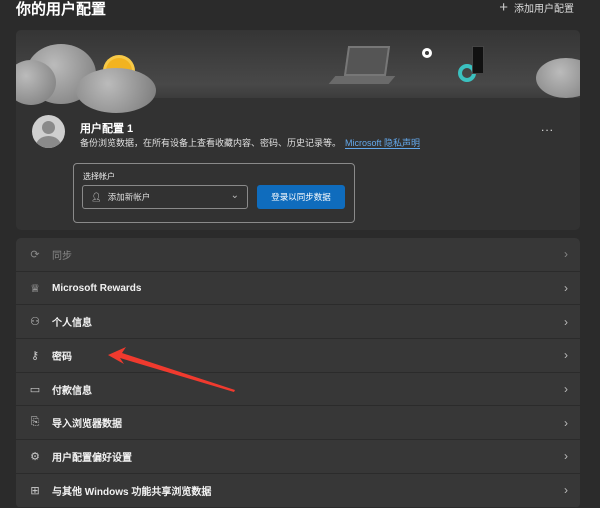  I want to click on item-label: 用户配置偏好设置, so click(92, 458).